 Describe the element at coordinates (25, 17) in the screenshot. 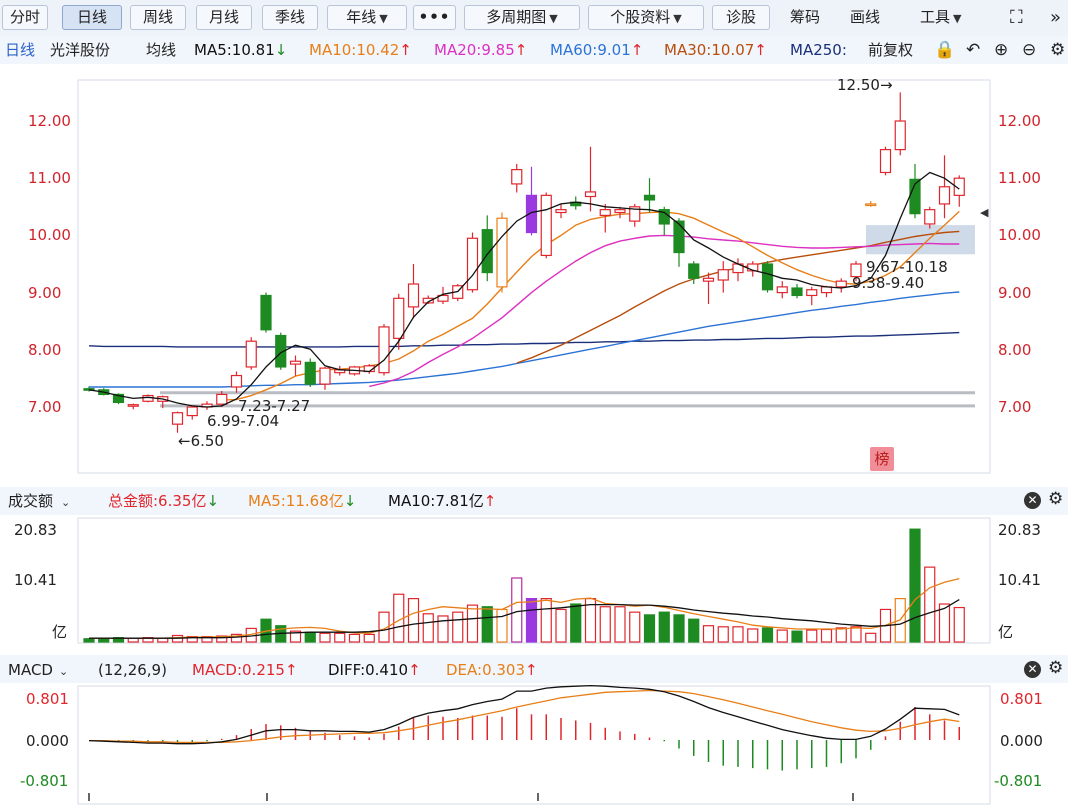

I see `tab-intraday: 分时` at that location.